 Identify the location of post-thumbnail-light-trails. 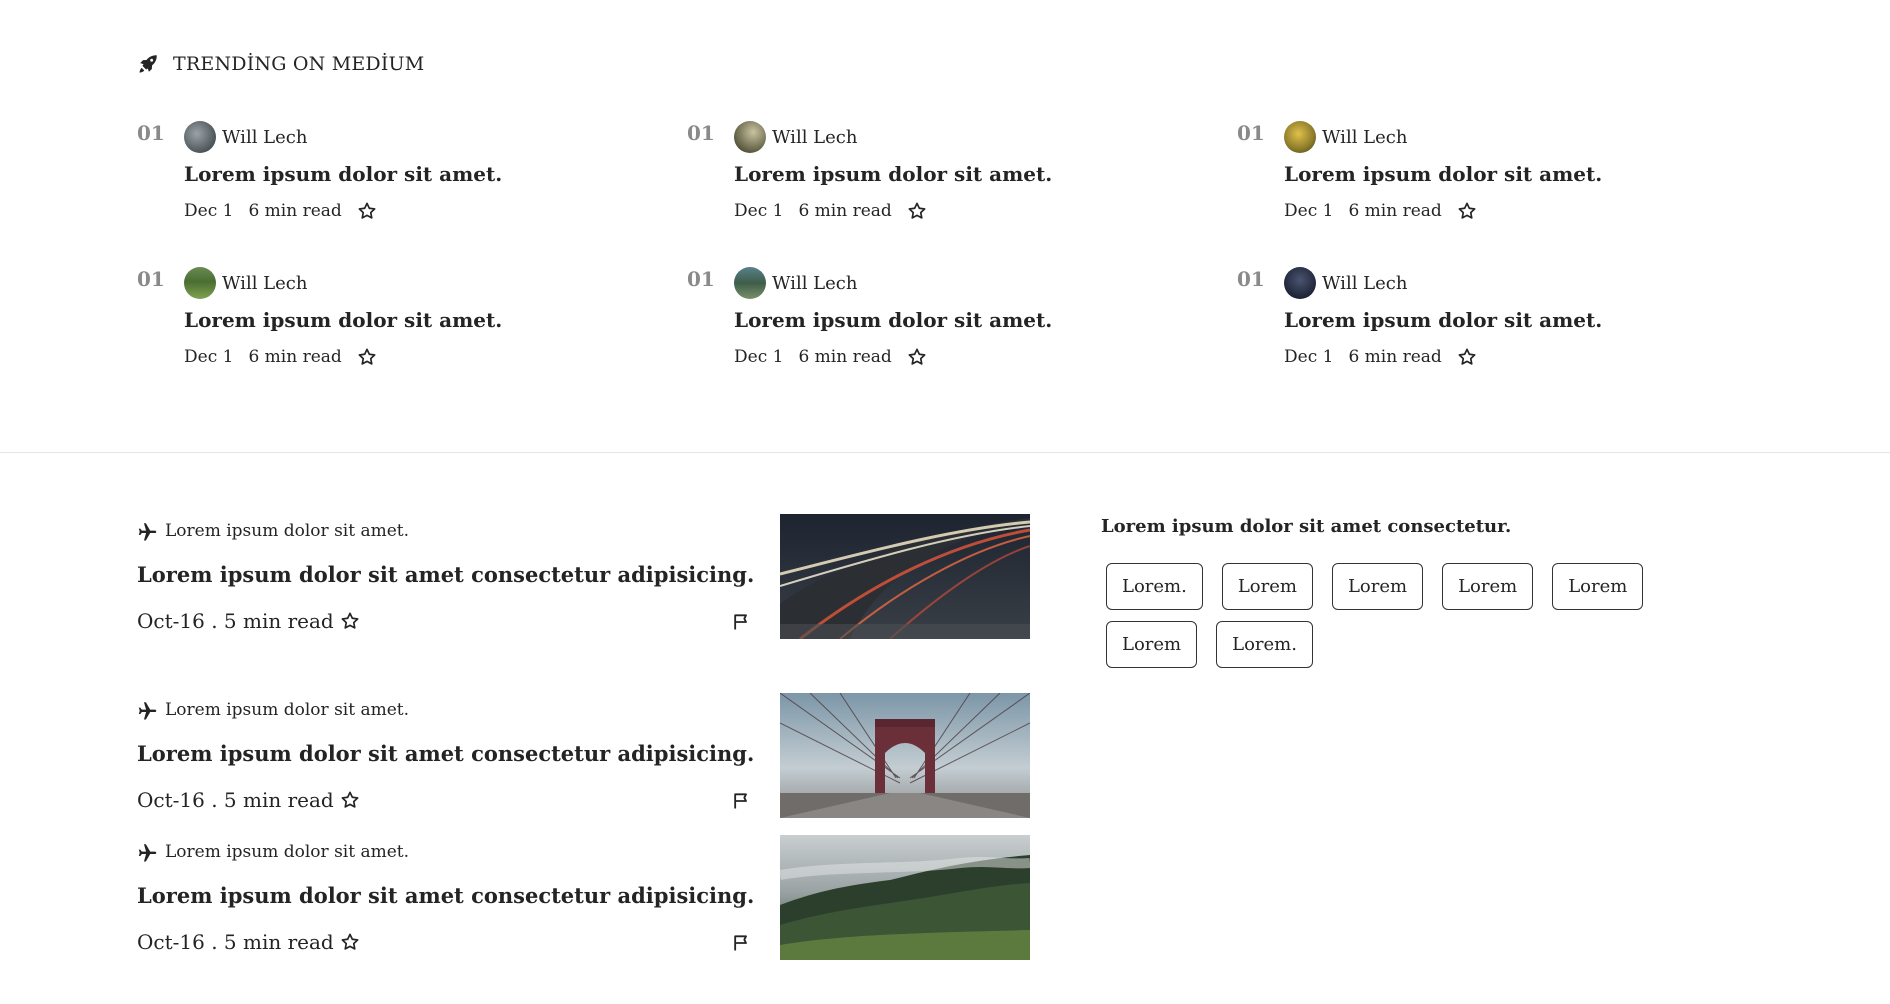
(905, 576).